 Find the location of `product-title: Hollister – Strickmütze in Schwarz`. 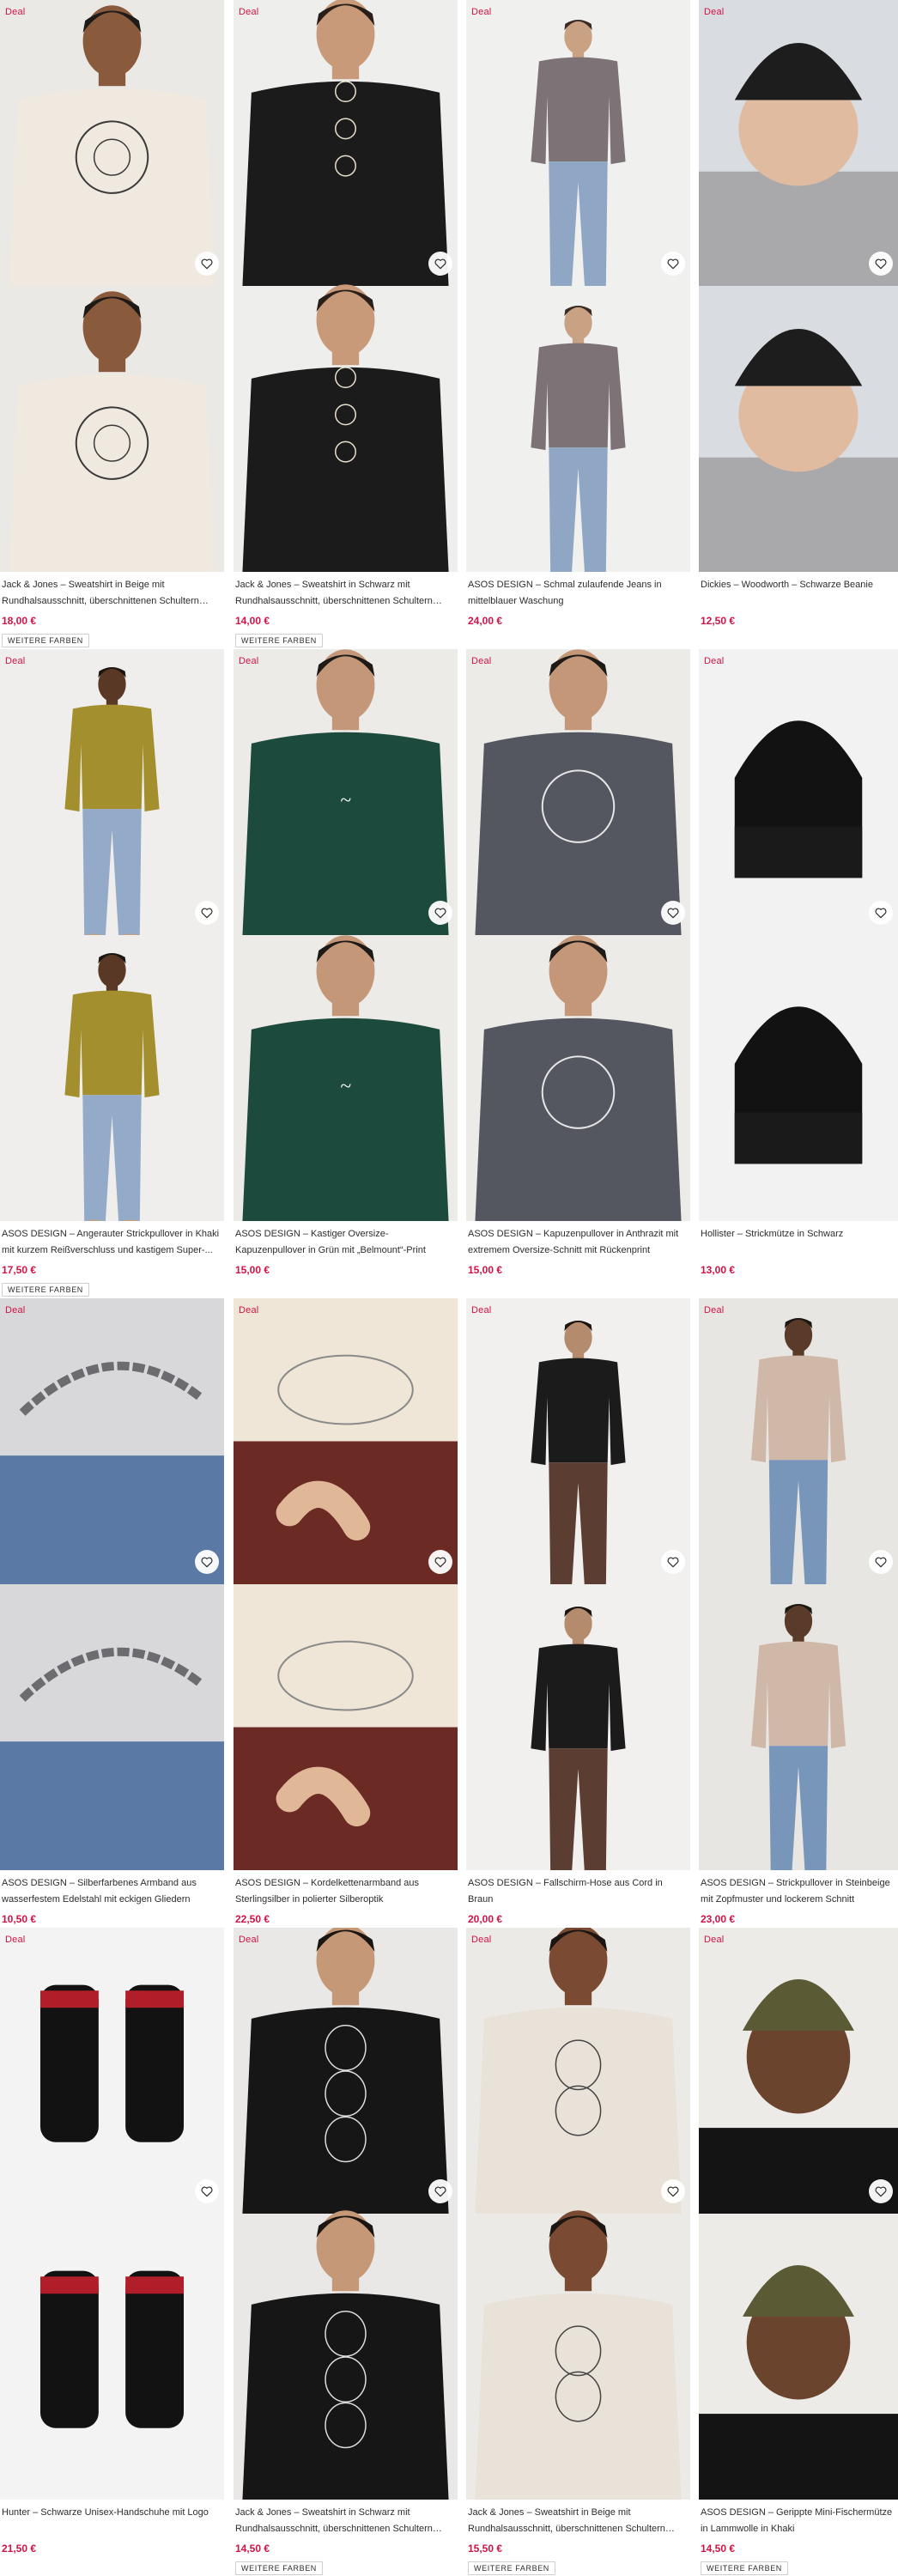

product-title: Hollister – Strickmütze in Schwarz is located at coordinates (798, 1234).